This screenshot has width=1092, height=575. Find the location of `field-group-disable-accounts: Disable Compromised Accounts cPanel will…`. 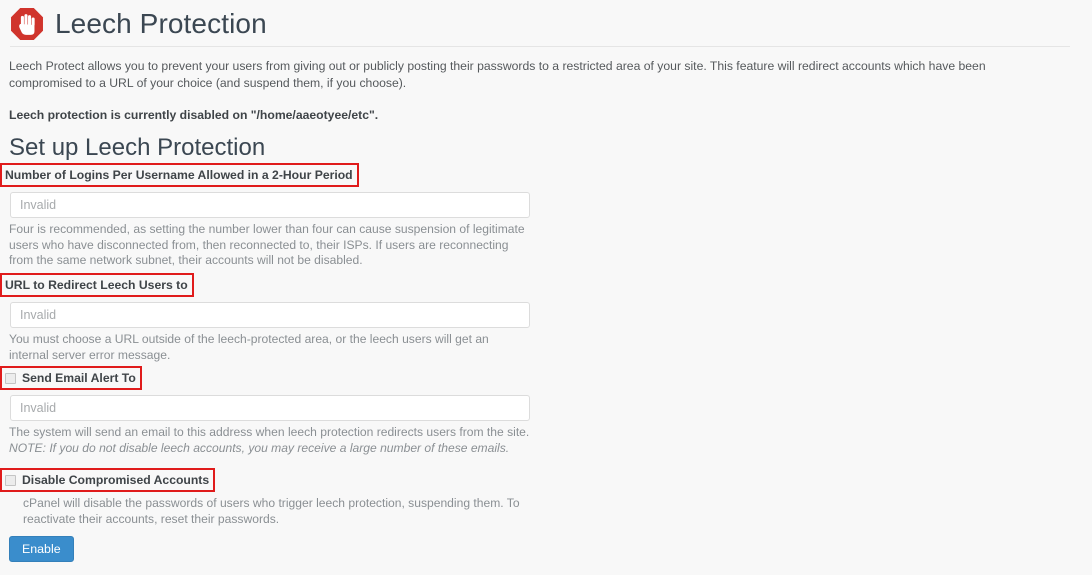

field-group-disable-accounts: Disable Compromised Accounts cPanel will… is located at coordinates (264, 497).